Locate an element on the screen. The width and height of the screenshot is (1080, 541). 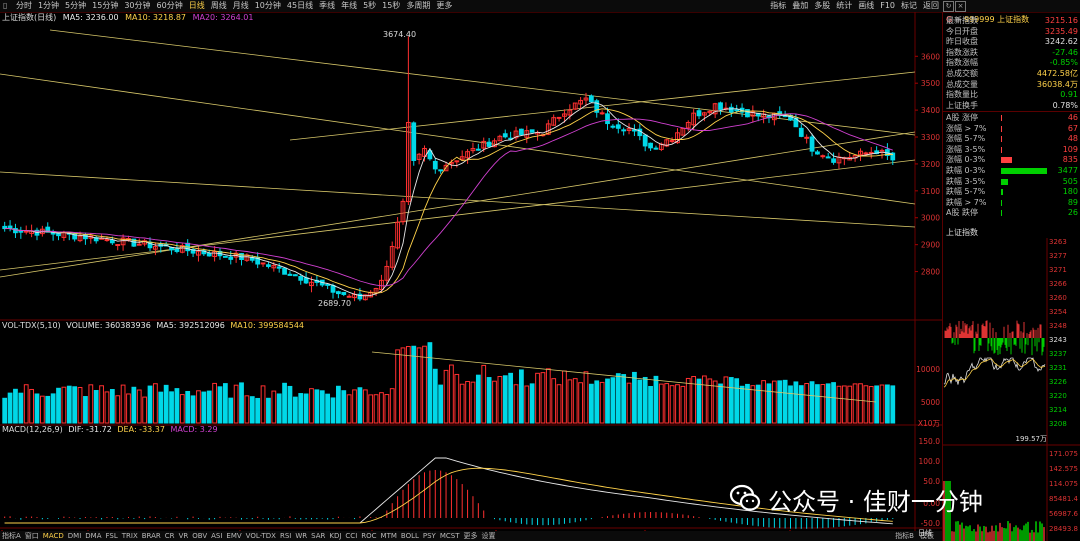
indicator-tab: FSL is located at coordinates (112, 536).